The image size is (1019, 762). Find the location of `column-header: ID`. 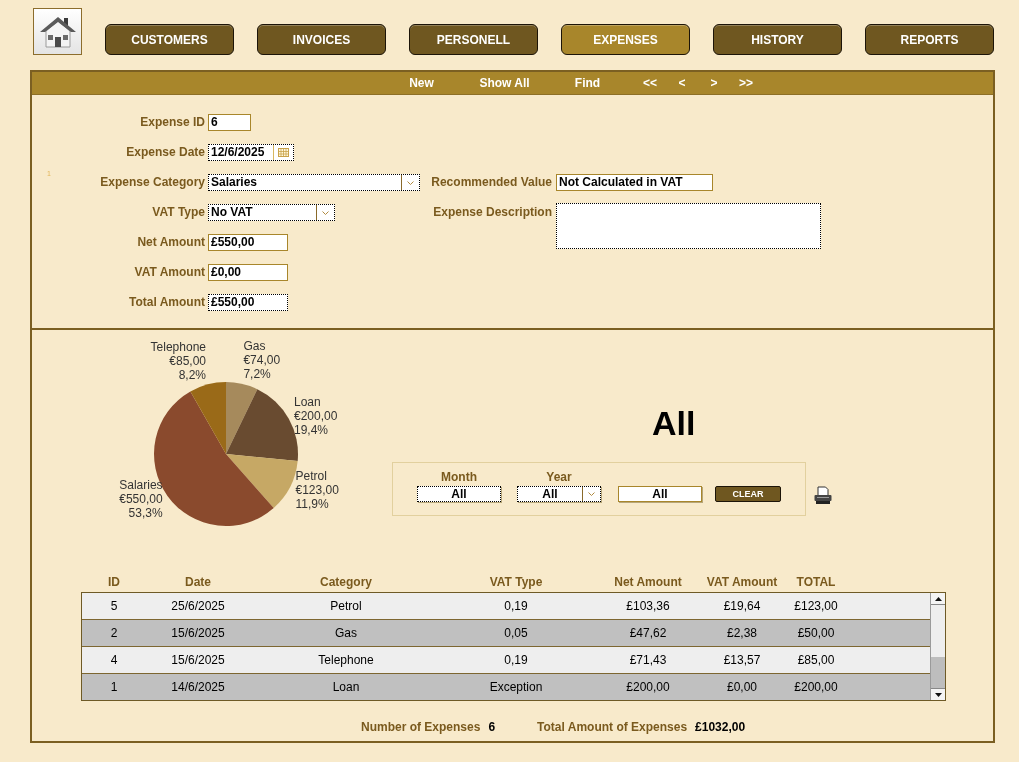

column-header: ID is located at coordinates (114, 582).